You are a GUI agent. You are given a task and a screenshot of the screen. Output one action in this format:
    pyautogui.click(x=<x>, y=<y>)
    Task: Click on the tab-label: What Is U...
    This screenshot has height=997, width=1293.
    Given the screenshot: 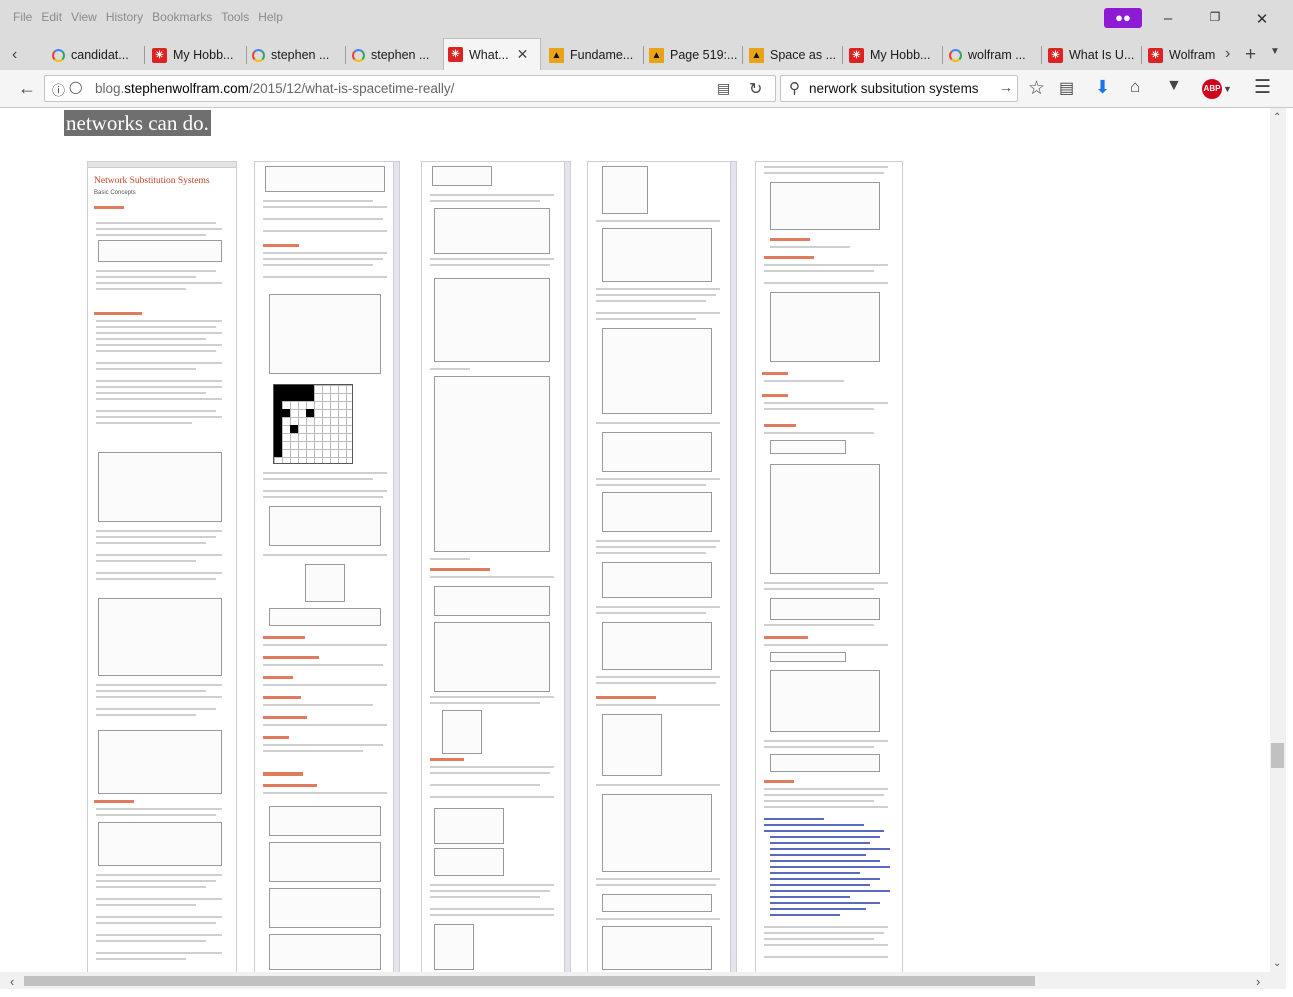 What is the action you would take?
    pyautogui.click(x=1102, y=55)
    